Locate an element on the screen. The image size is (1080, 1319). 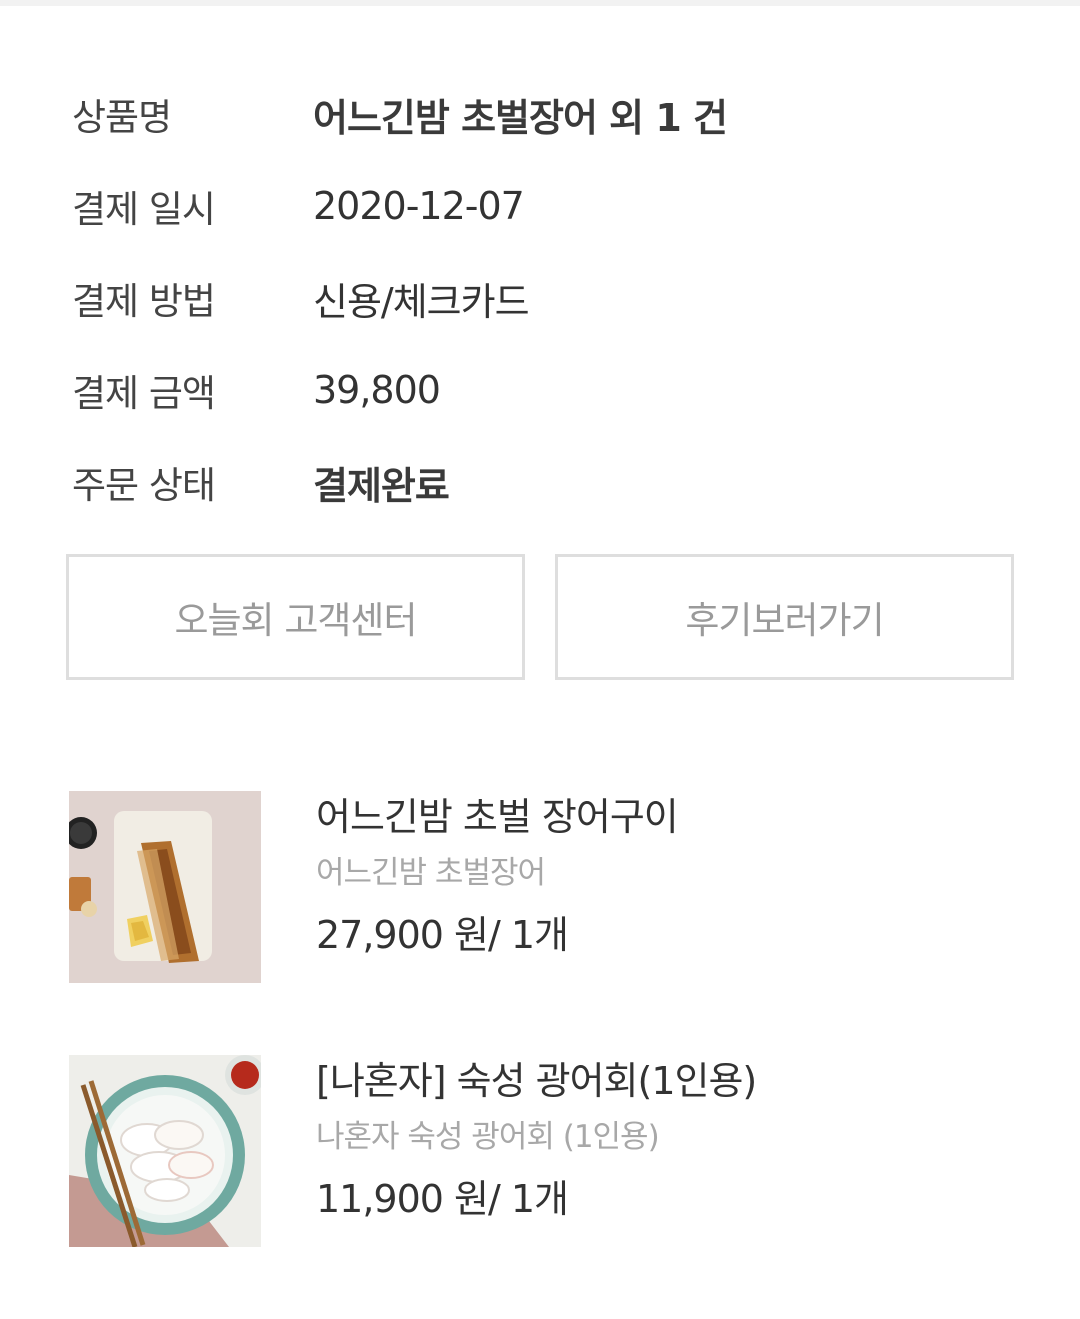
product-title: [나혼자] 숙성 광어회(1인용) is located at coordinates (536, 1081).